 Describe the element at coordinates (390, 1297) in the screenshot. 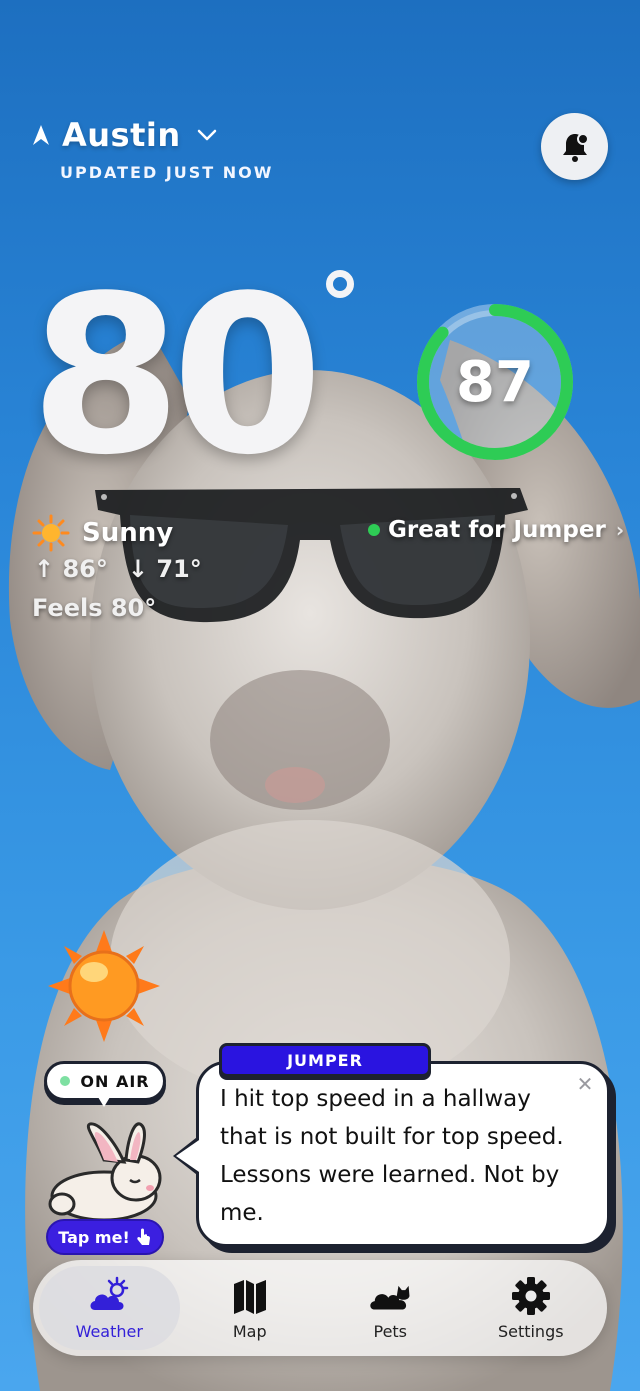

I see `cloud-cat-icon` at that location.